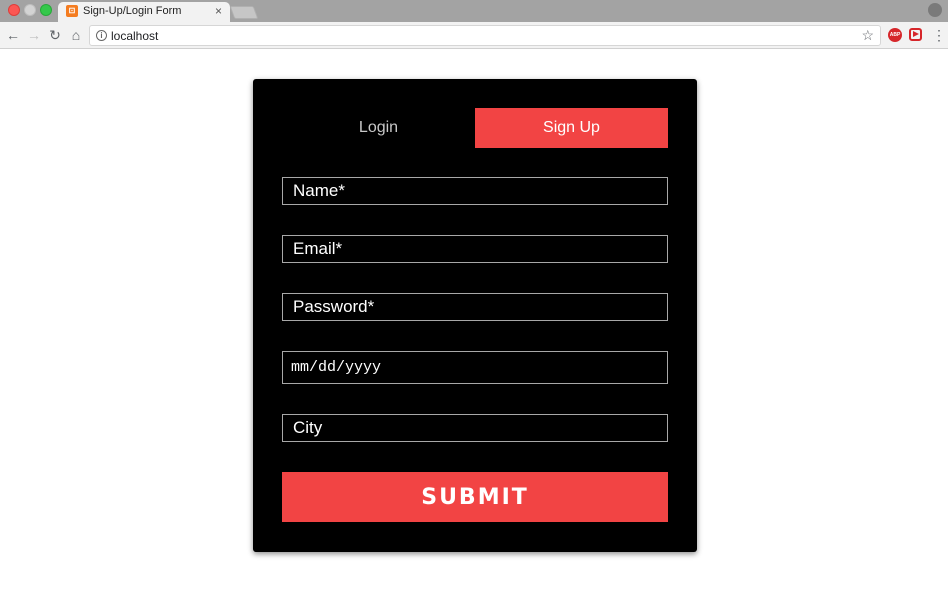 This screenshot has width=948, height=592. Describe the element at coordinates (935, 10) in the screenshot. I see `profile-icon` at that location.